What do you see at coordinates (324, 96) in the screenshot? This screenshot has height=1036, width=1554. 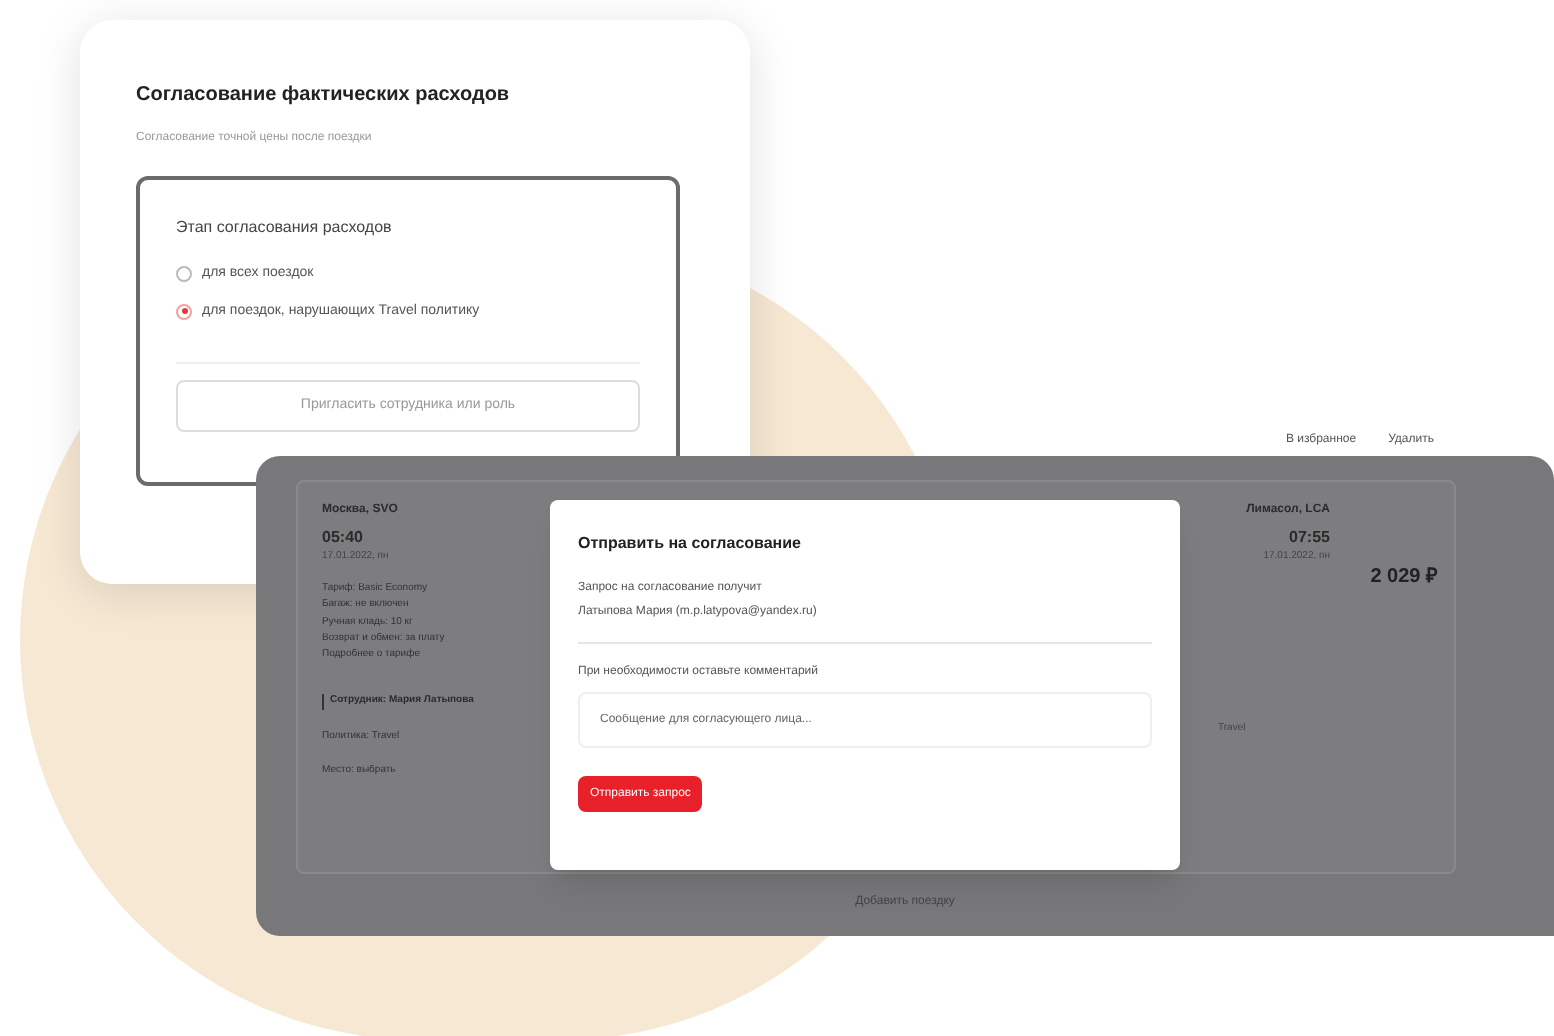 I see `card-title: Согласование фактических расходов` at bounding box center [324, 96].